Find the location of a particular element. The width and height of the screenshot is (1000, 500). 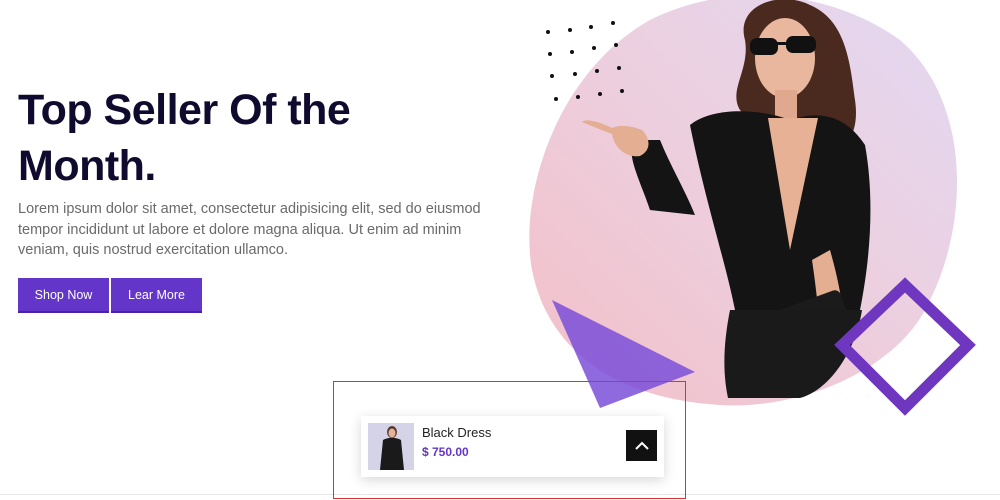

product-name: Black Dress is located at coordinates (456, 432).